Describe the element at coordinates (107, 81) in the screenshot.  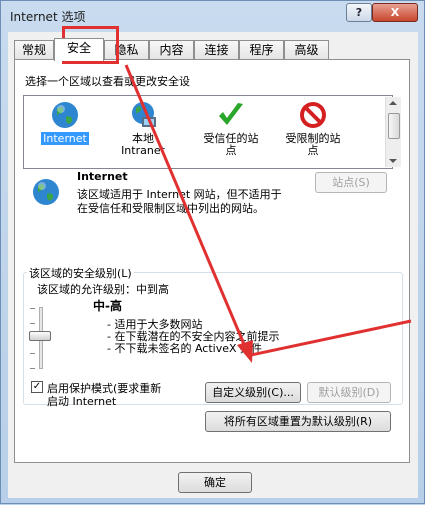
I see `zone-prompt: 选择一个区域以查看或更改安全设` at that location.